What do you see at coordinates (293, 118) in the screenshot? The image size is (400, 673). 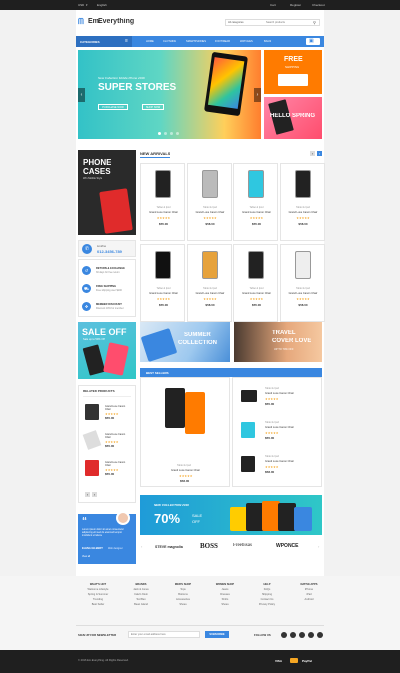 I see `hello-spring-banner: HELLO SPRING` at bounding box center [293, 118].